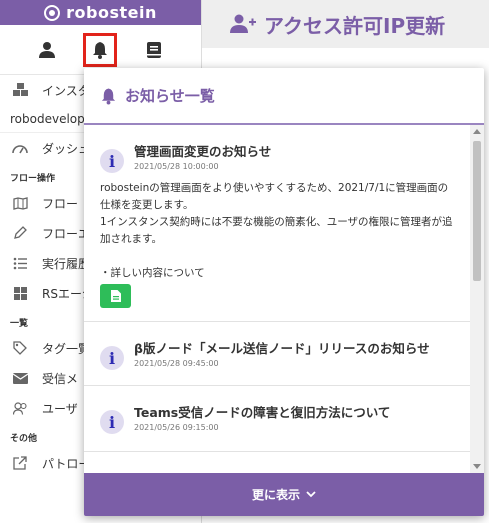 The height and width of the screenshot is (523, 489). Describe the element at coordinates (20, 463) in the screenshot. I see `external-link-icon` at that location.